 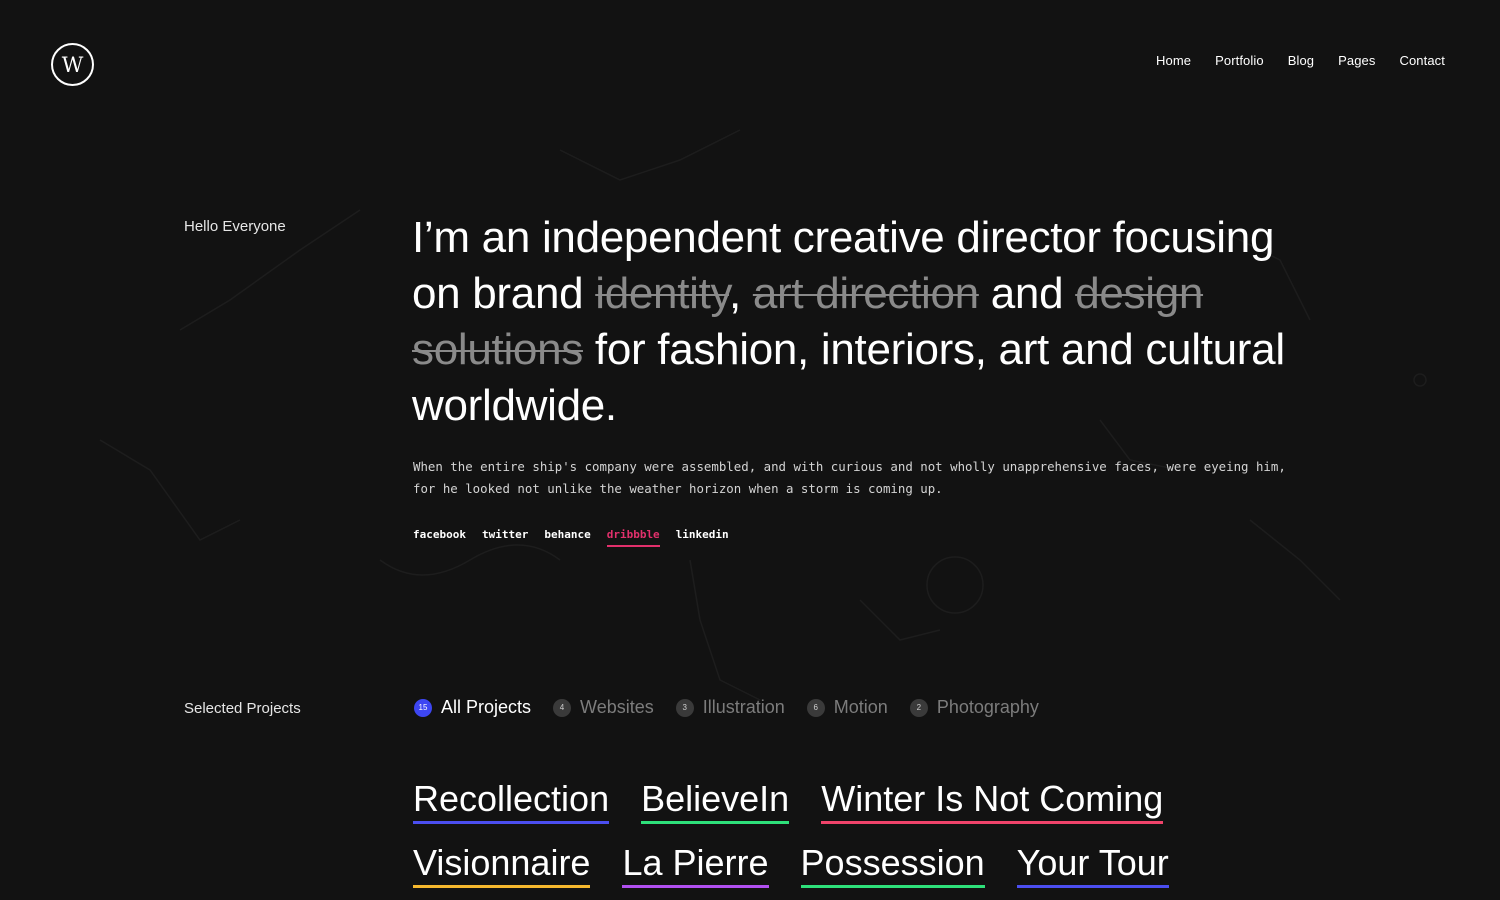 I want to click on social-behance-link: behance, so click(x=567, y=537).